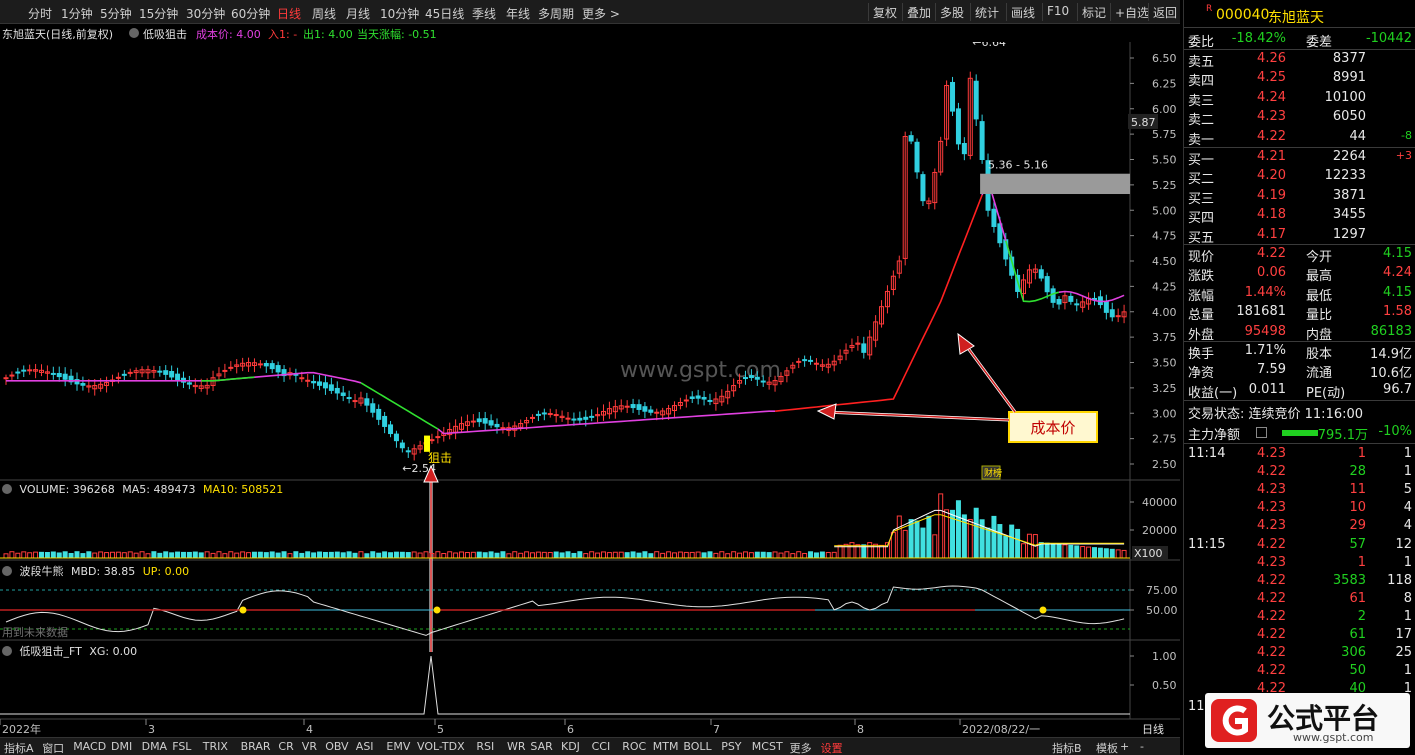 This screenshot has height=755, width=1415. I want to click on timeframe-3: 15分钟, so click(158, 13).